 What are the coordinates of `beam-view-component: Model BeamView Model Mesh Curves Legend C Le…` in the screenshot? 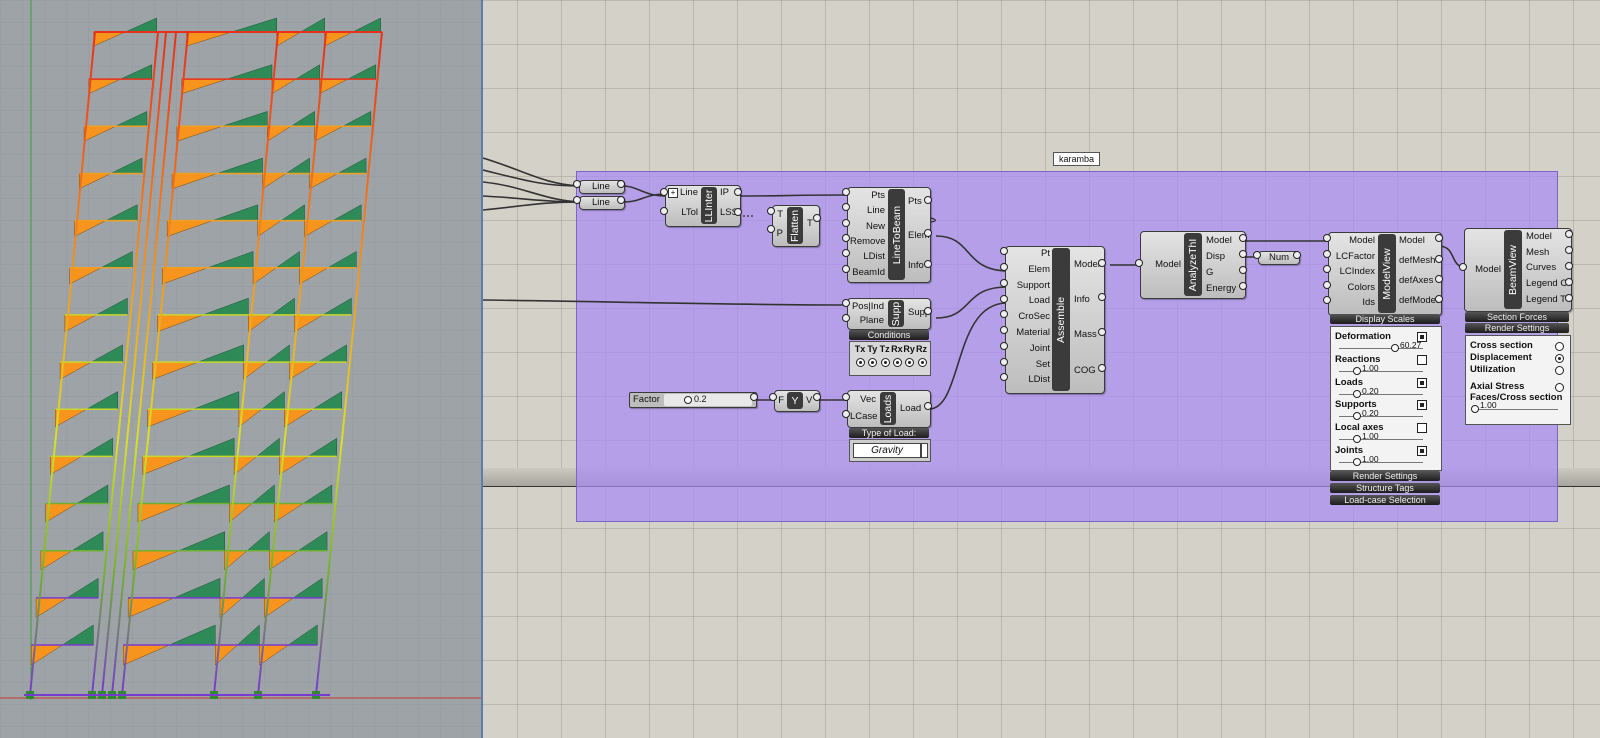 It's located at (1518, 270).